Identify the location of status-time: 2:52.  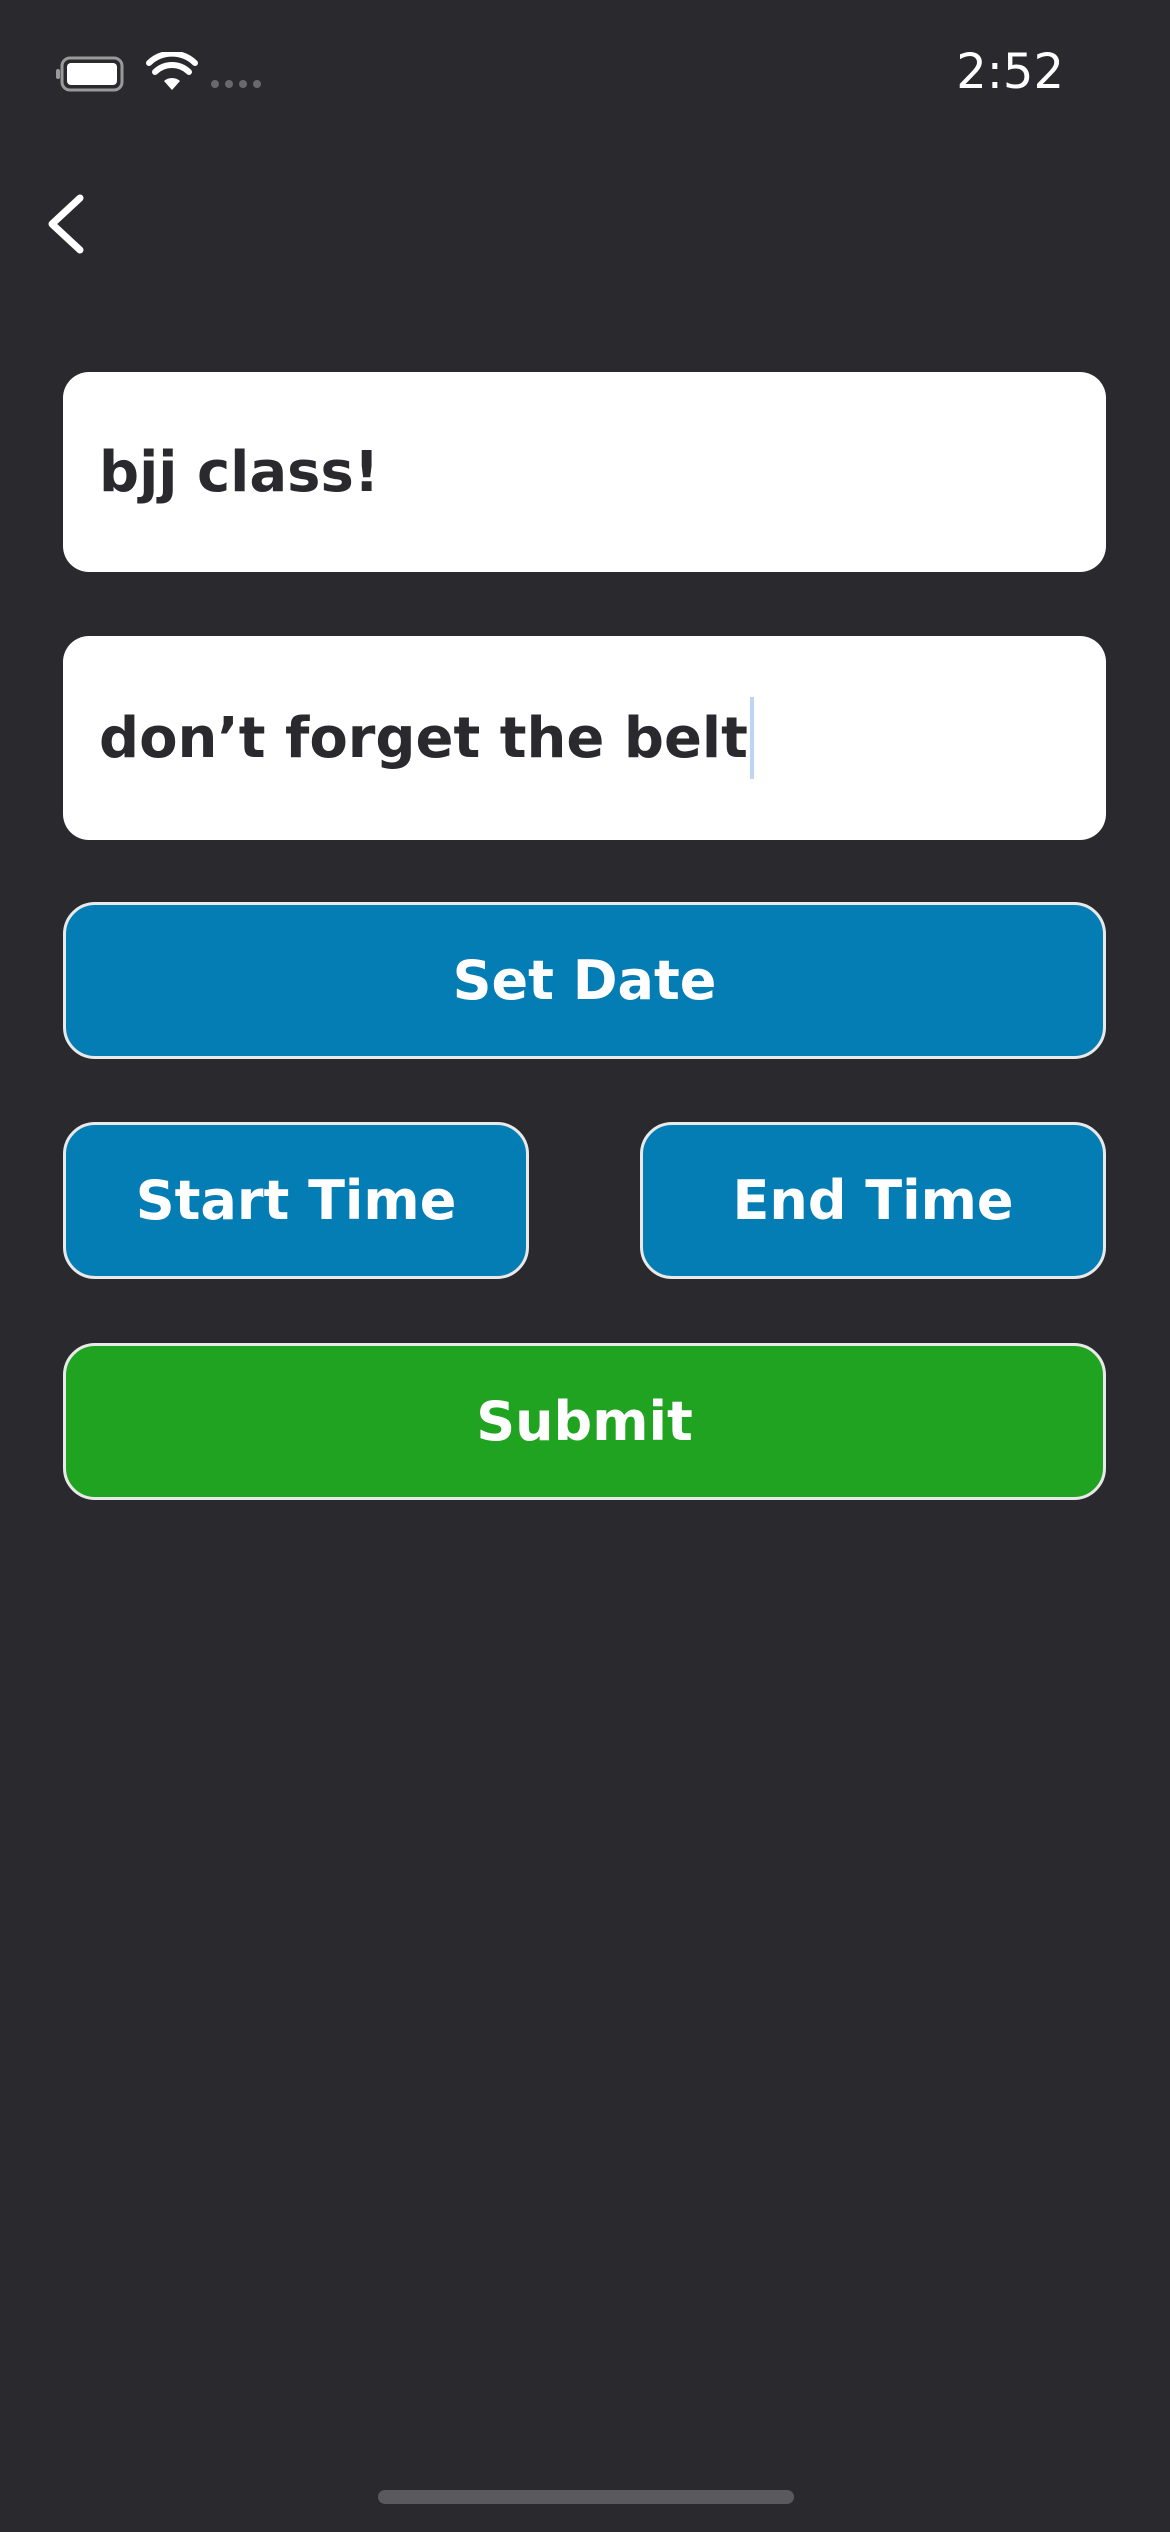
(1010, 72).